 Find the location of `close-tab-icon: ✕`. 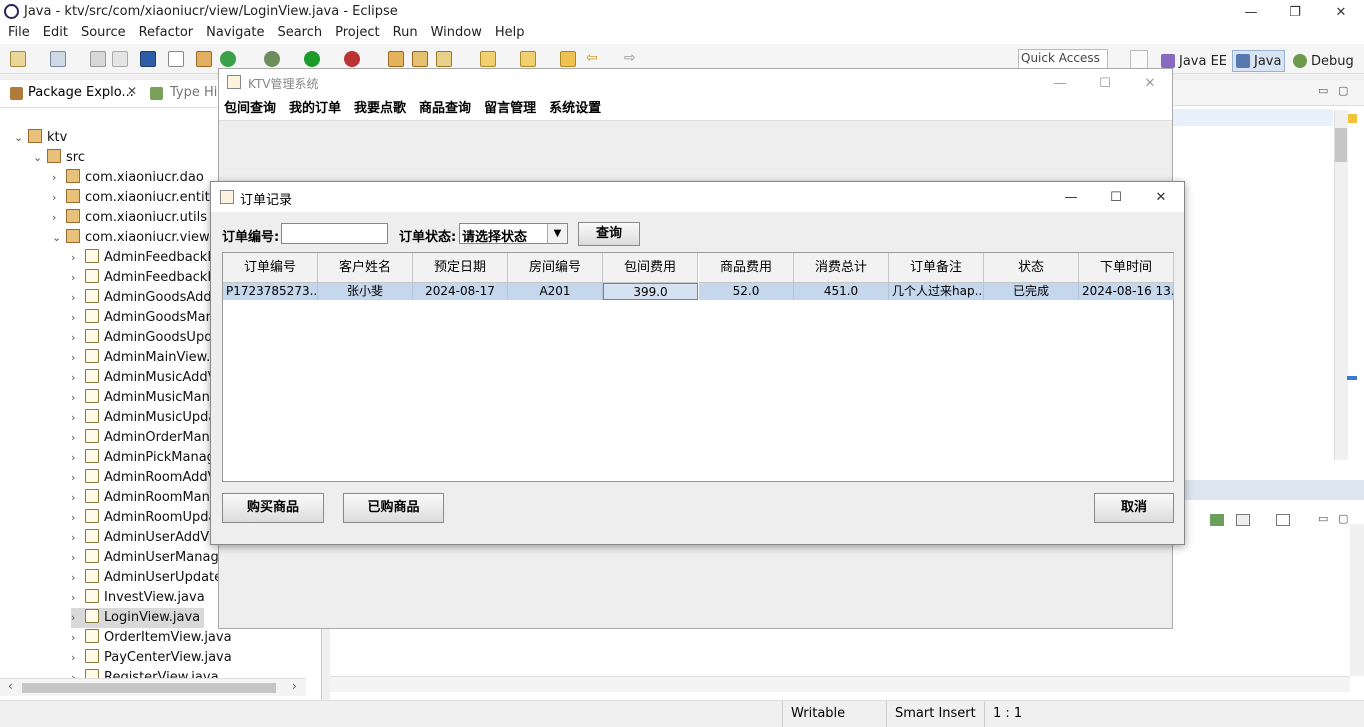

close-tab-icon: ✕ is located at coordinates (132, 91).